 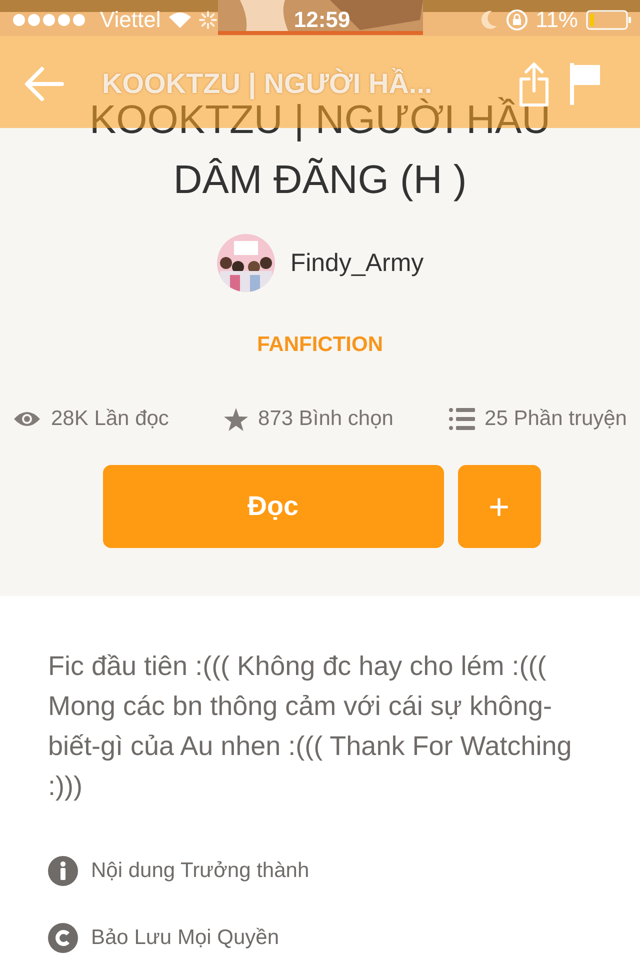 I want to click on spinner-icon, so click(x=207, y=20).